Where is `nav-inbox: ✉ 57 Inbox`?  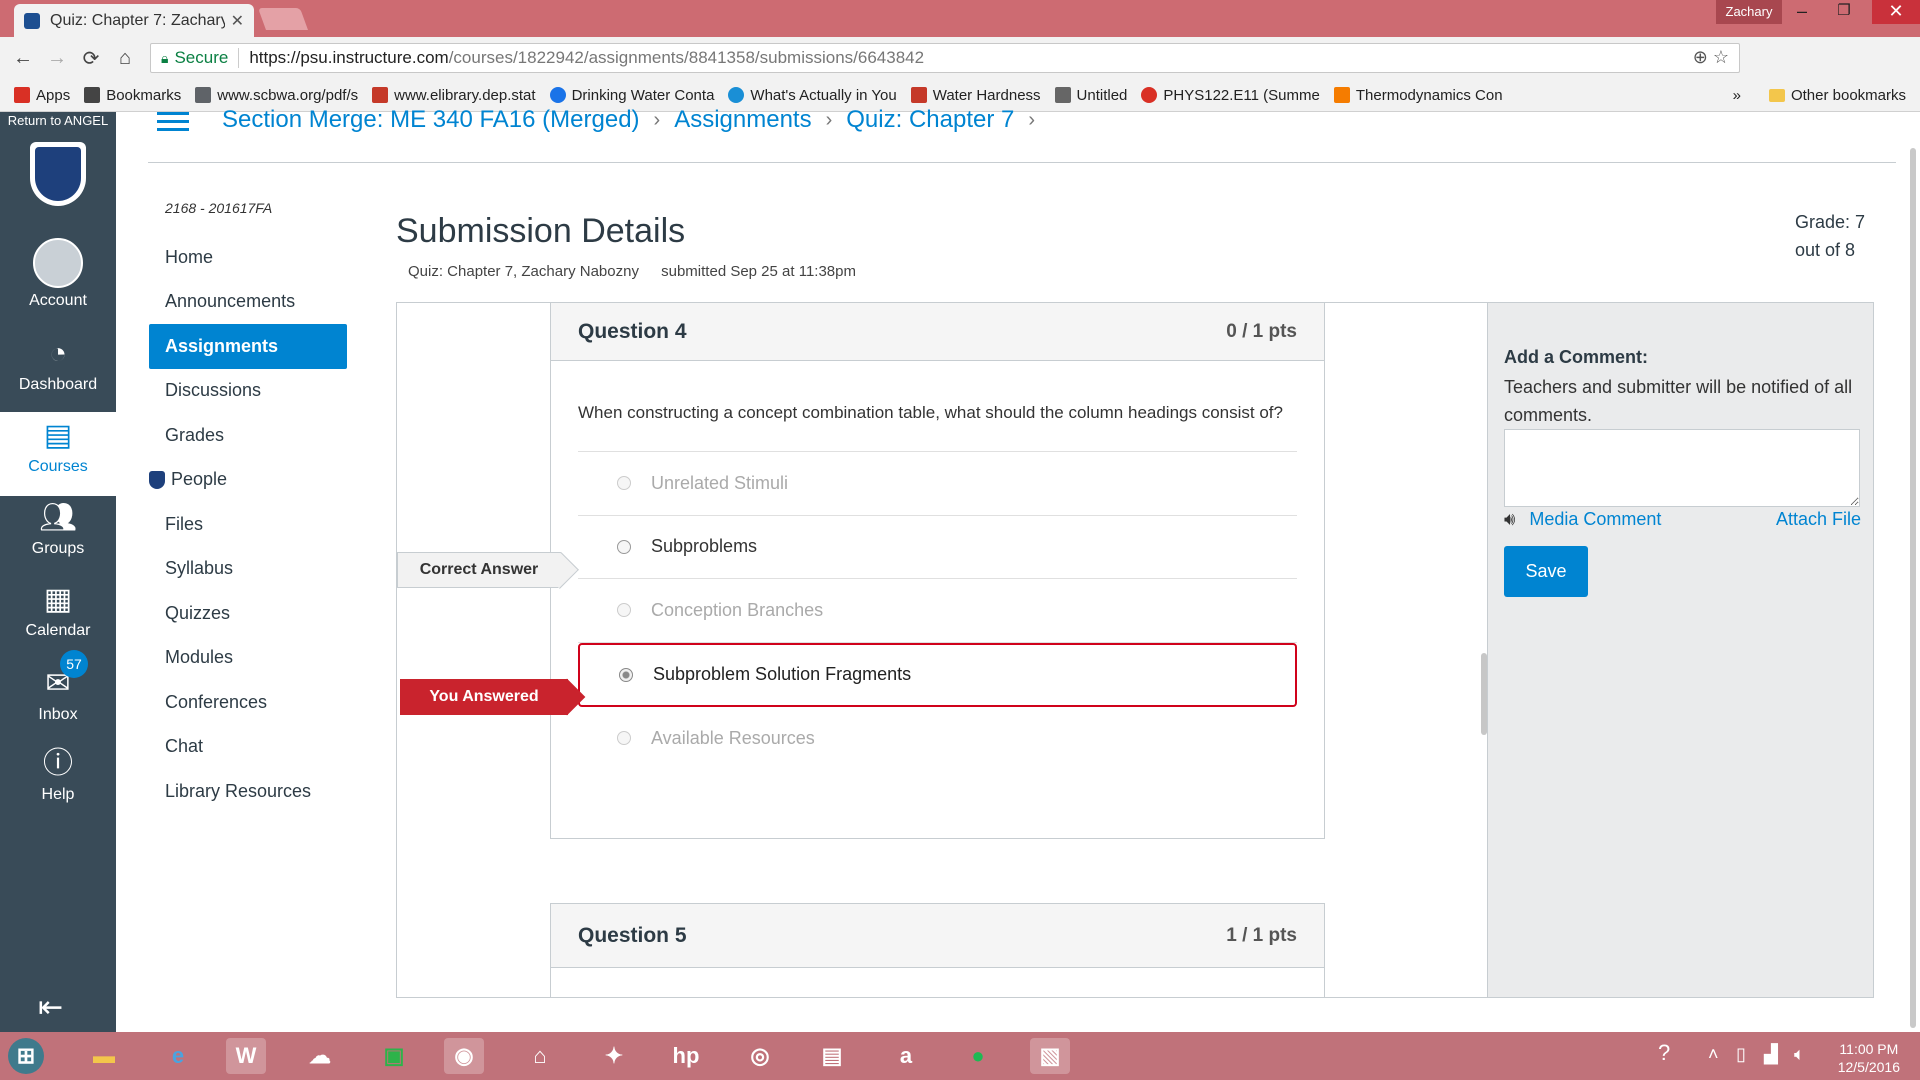
nav-inbox: ✉ 57 Inbox is located at coordinates (58, 687).